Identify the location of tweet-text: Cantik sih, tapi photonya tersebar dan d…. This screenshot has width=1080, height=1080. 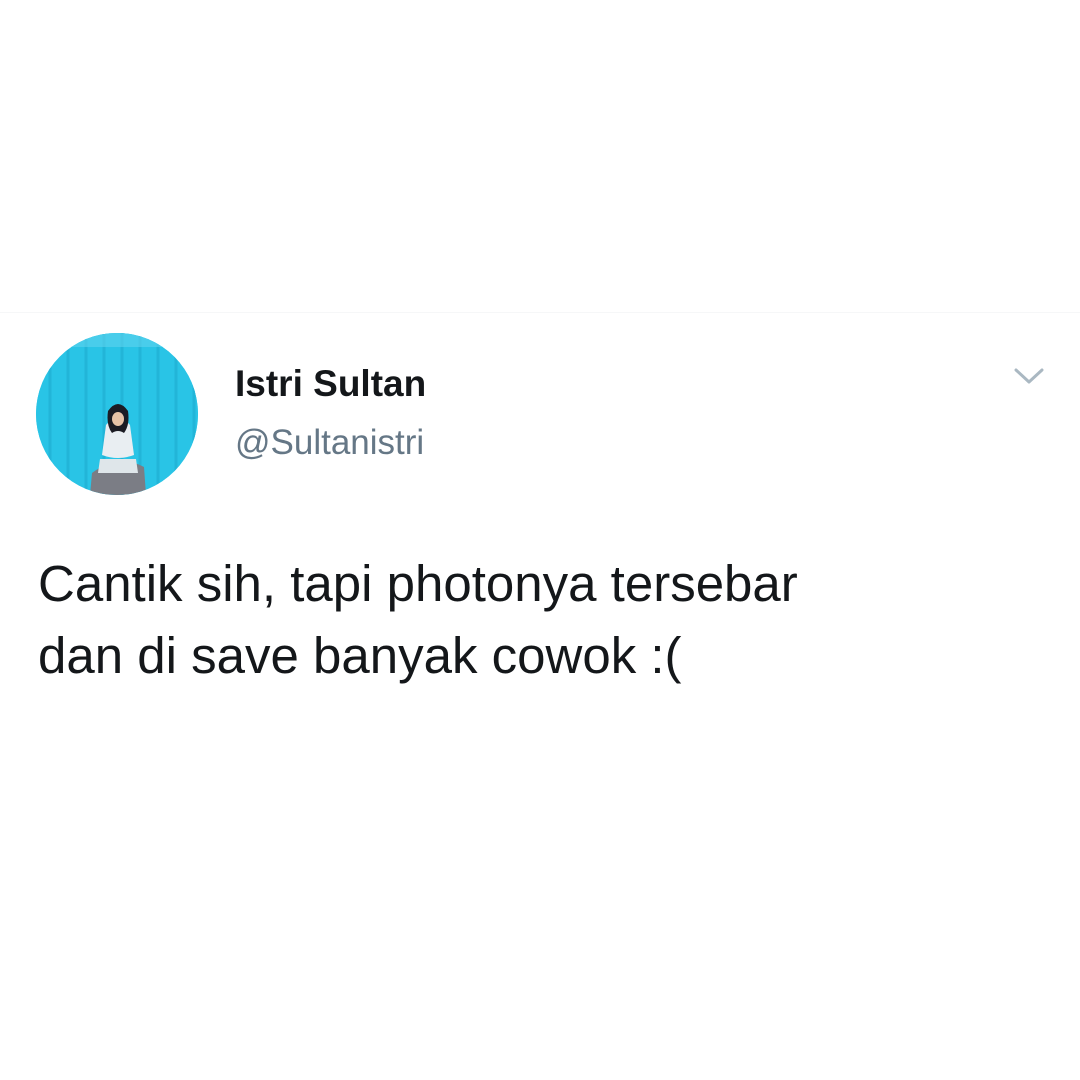
(418, 619).